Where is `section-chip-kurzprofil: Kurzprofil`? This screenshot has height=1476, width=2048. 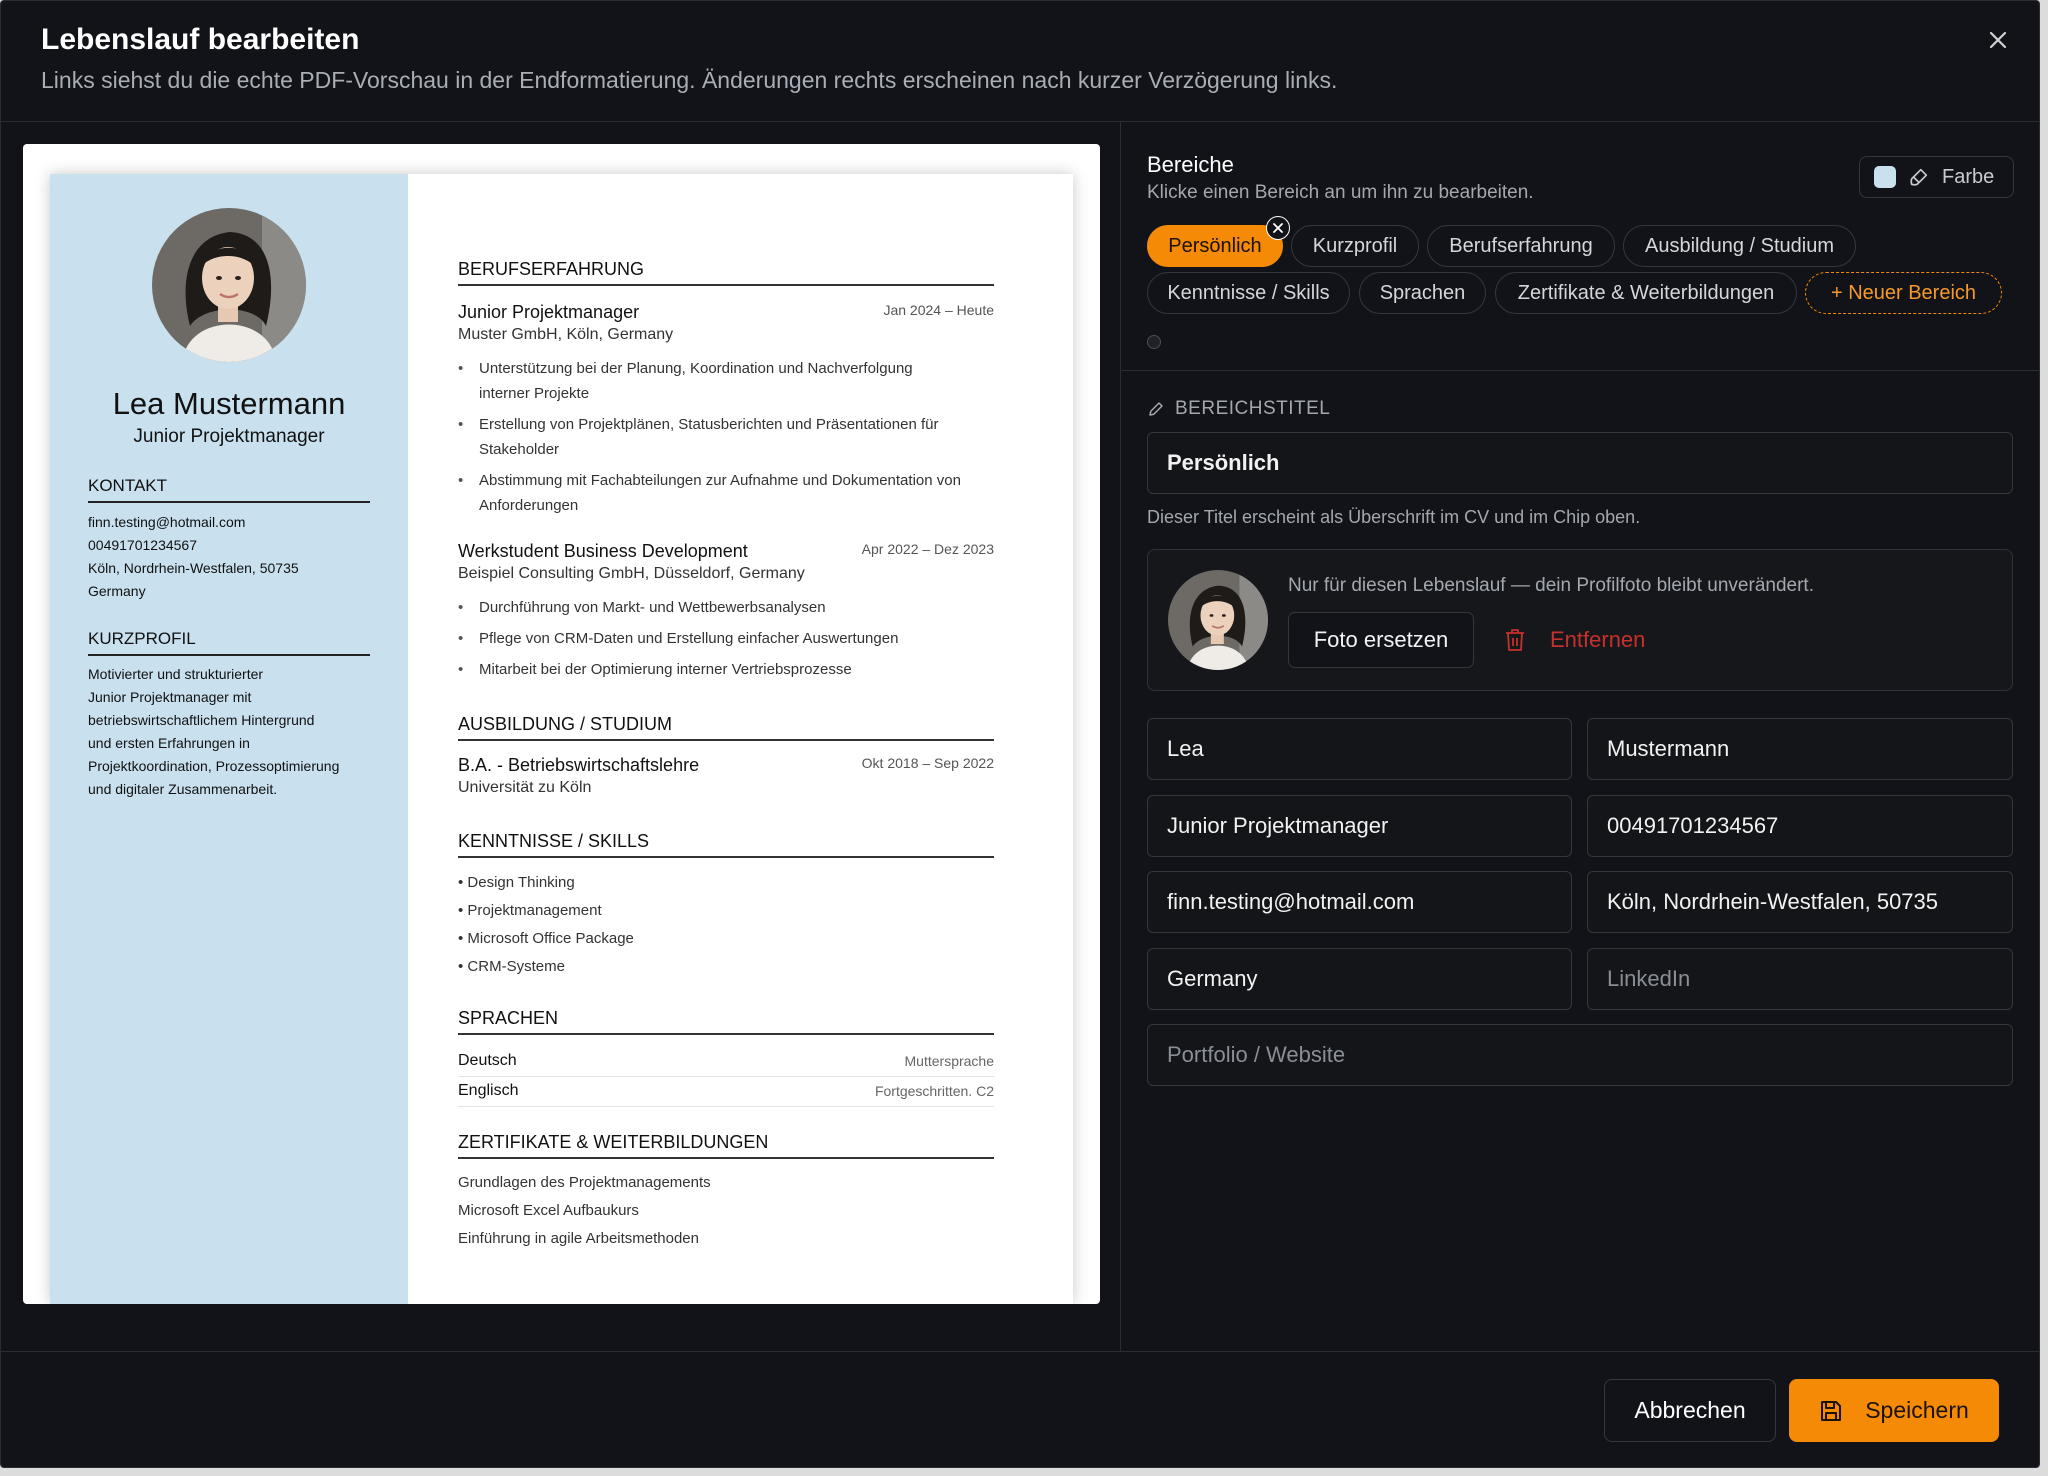
section-chip-kurzprofil: Kurzprofil is located at coordinates (1355, 246).